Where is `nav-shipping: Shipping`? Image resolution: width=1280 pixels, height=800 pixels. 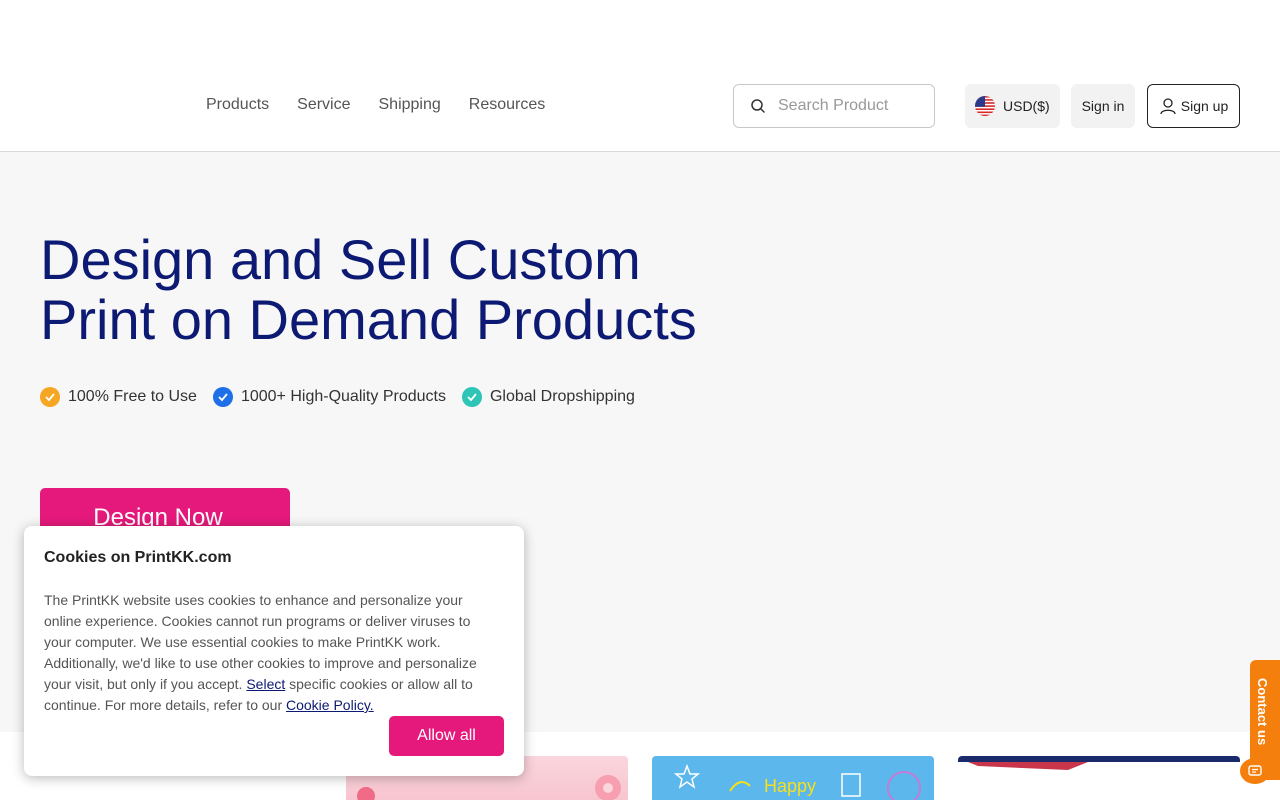 nav-shipping: Shipping is located at coordinates (410, 105).